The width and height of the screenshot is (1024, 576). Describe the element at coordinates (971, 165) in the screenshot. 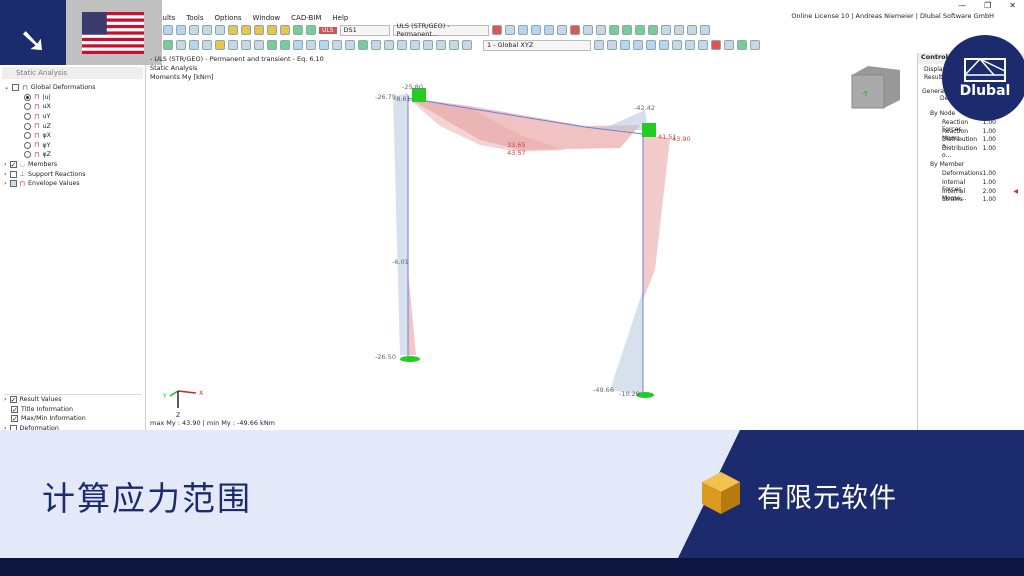

I see `group-by-member: By Member` at that location.